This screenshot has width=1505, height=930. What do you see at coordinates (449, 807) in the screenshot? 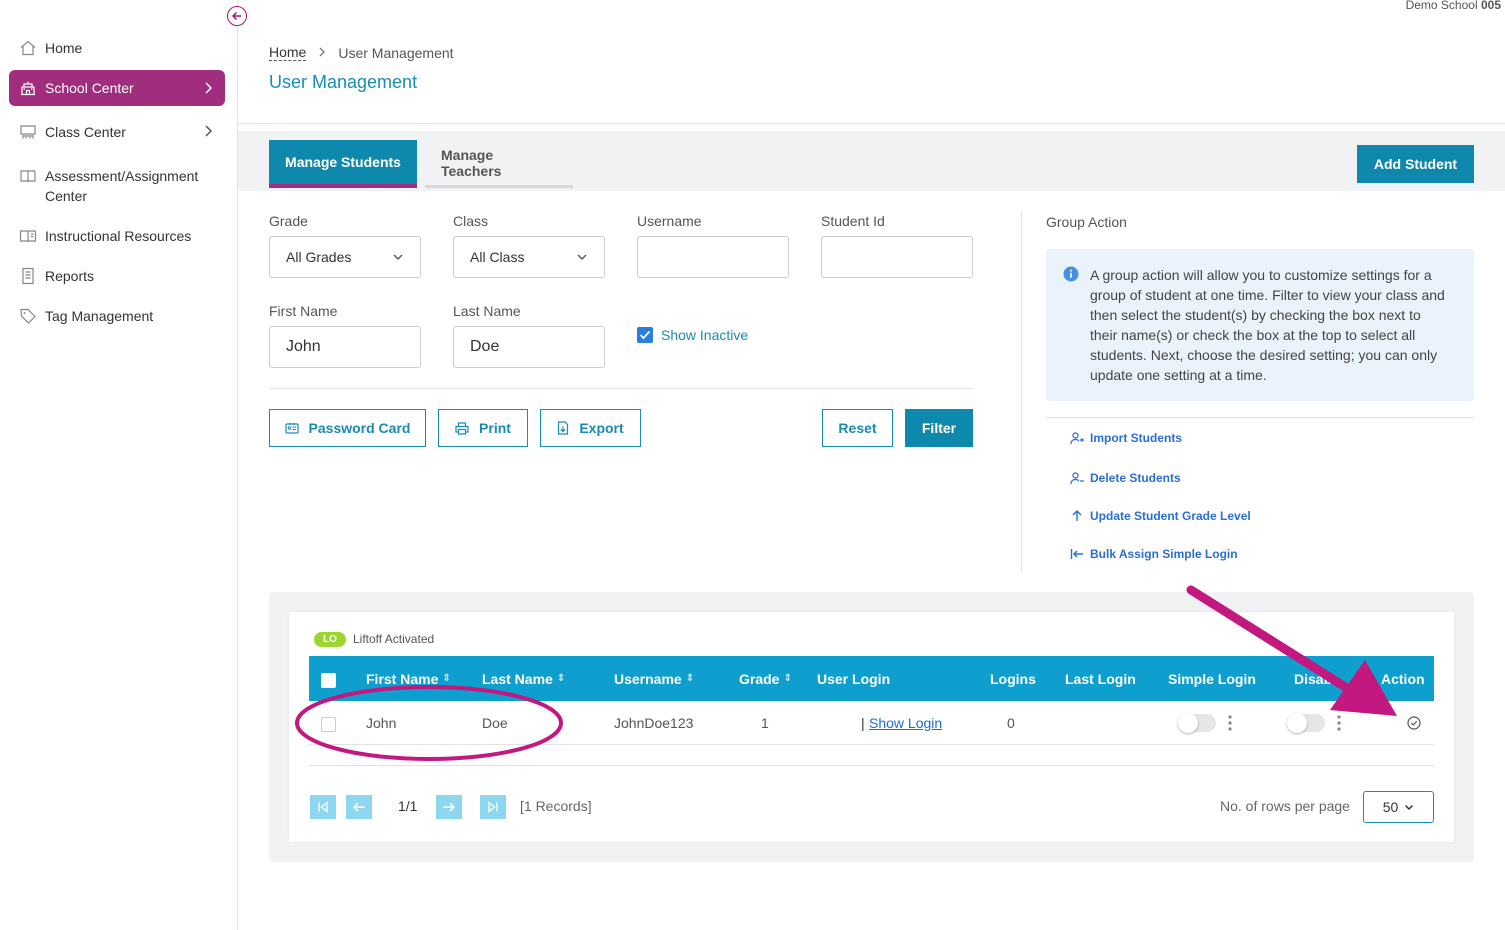
I see `next-page-button` at bounding box center [449, 807].